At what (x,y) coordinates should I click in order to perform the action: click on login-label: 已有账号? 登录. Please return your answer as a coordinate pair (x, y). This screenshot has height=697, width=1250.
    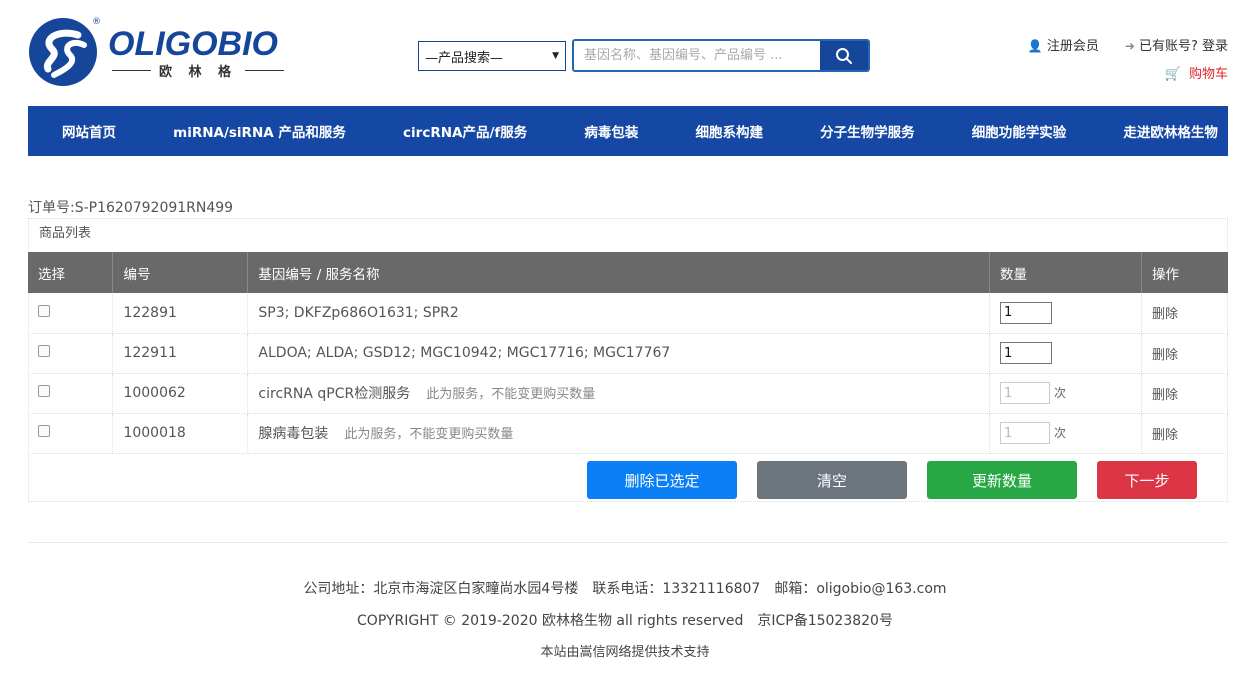
    Looking at the image, I should click on (1183, 46).